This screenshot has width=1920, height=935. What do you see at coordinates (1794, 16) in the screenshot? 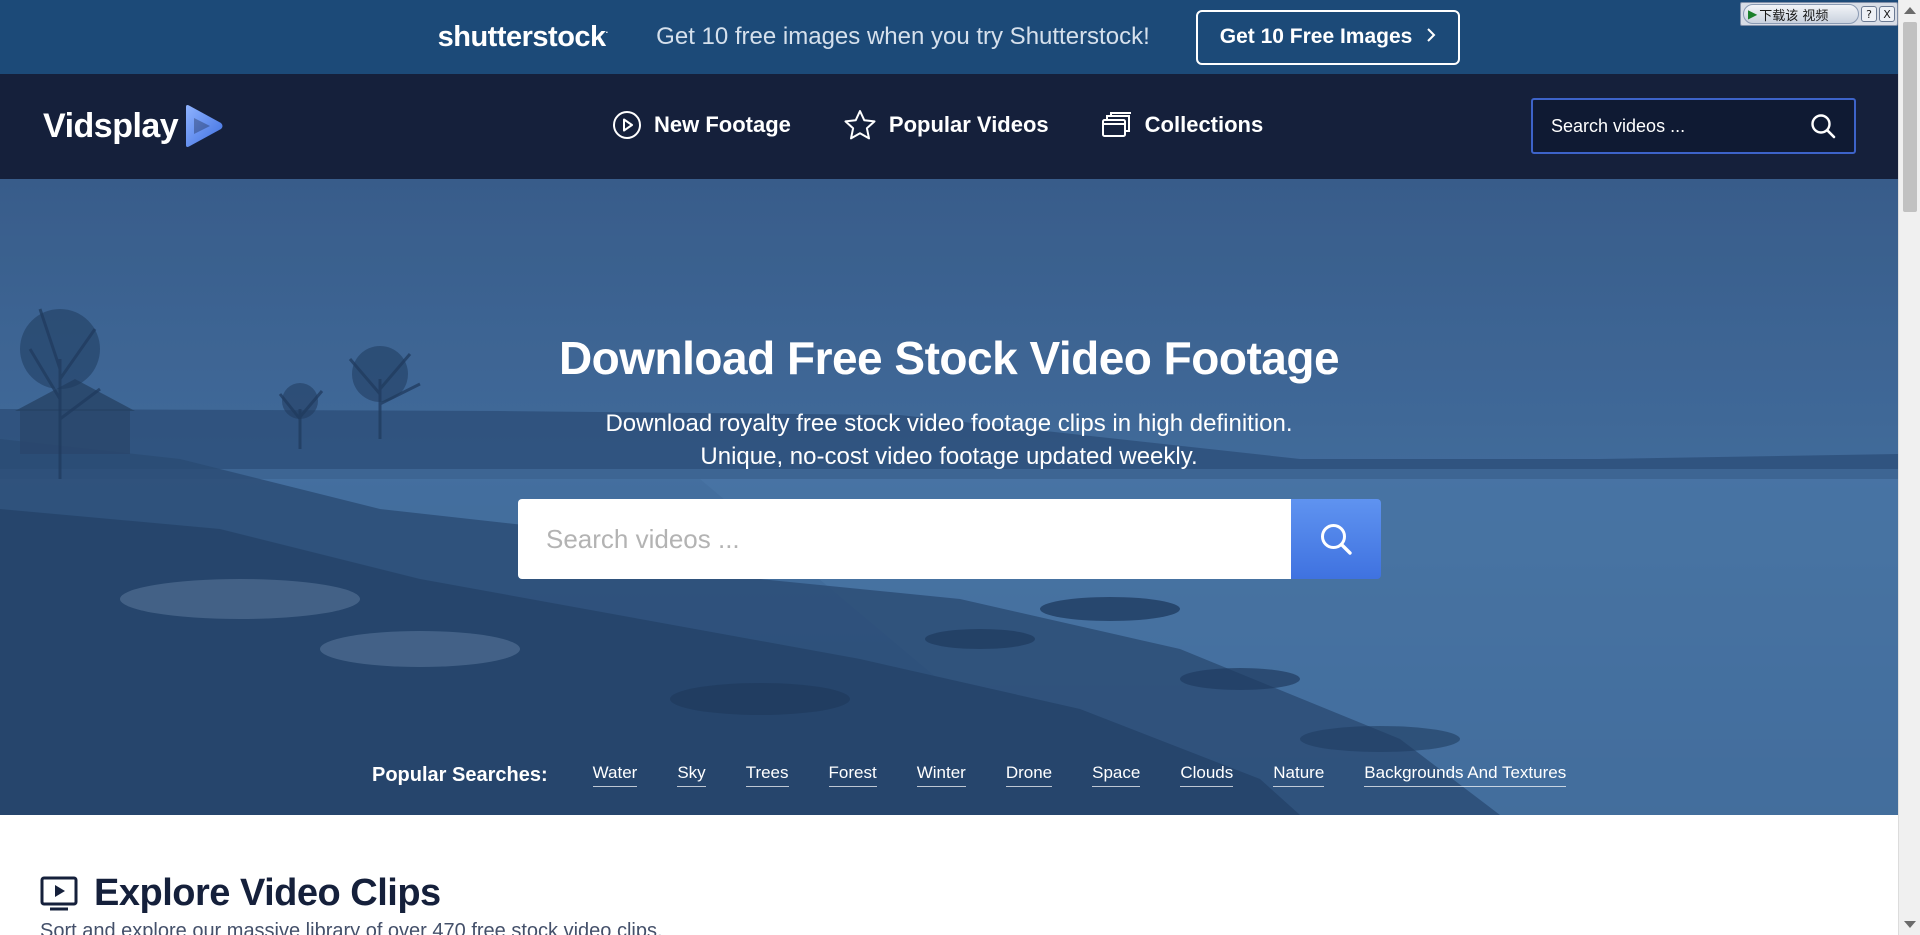
I see `download-video-label: 下载该 视频` at bounding box center [1794, 16].